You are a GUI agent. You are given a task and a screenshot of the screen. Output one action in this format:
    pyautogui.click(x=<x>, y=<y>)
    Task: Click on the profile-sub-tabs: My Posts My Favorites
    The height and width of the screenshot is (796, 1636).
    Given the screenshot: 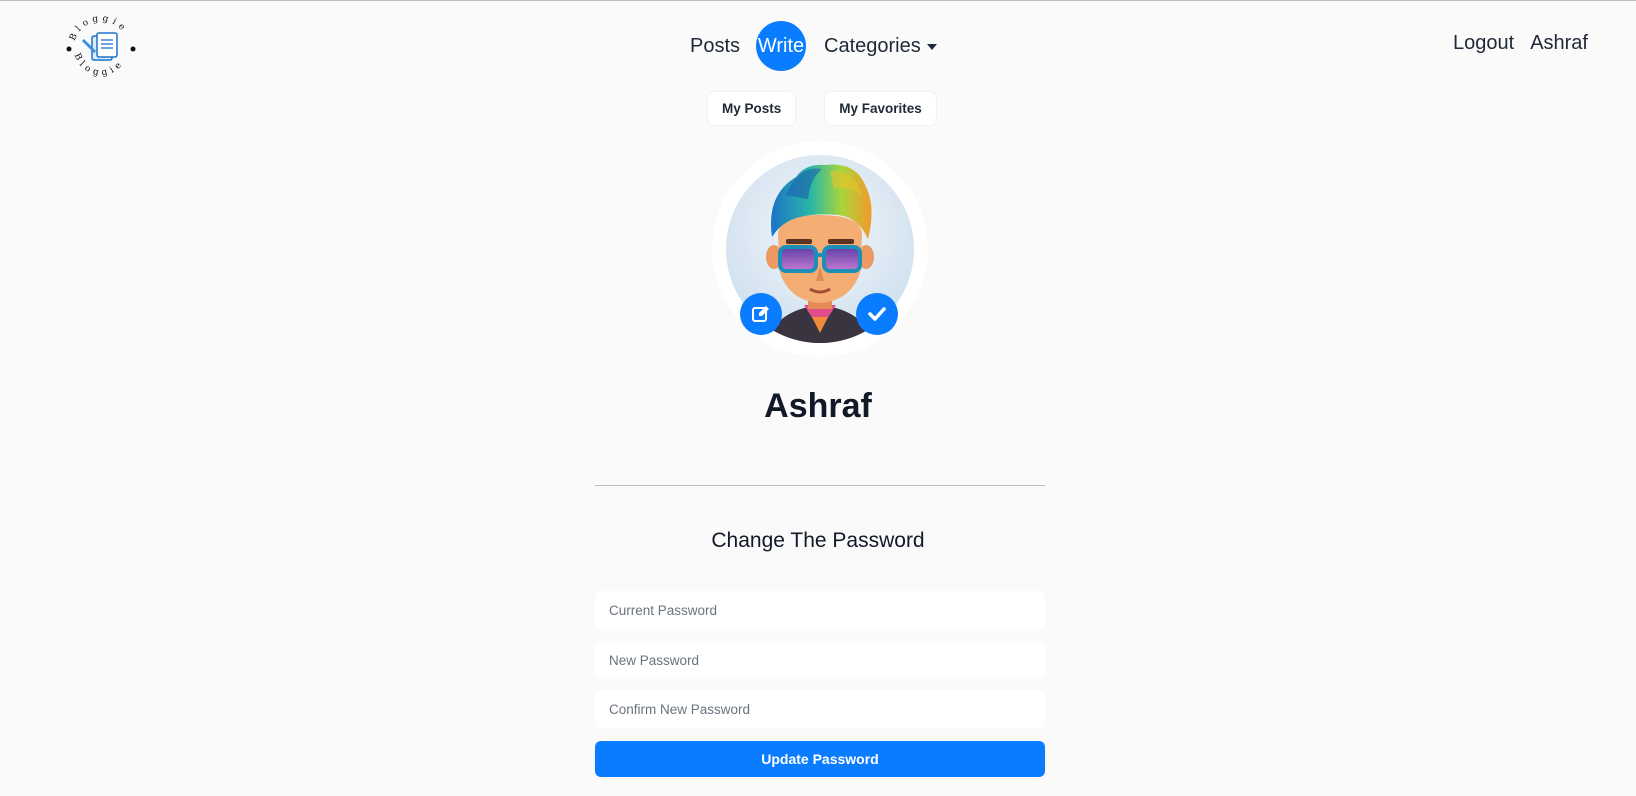 What is the action you would take?
    pyautogui.click(x=822, y=108)
    